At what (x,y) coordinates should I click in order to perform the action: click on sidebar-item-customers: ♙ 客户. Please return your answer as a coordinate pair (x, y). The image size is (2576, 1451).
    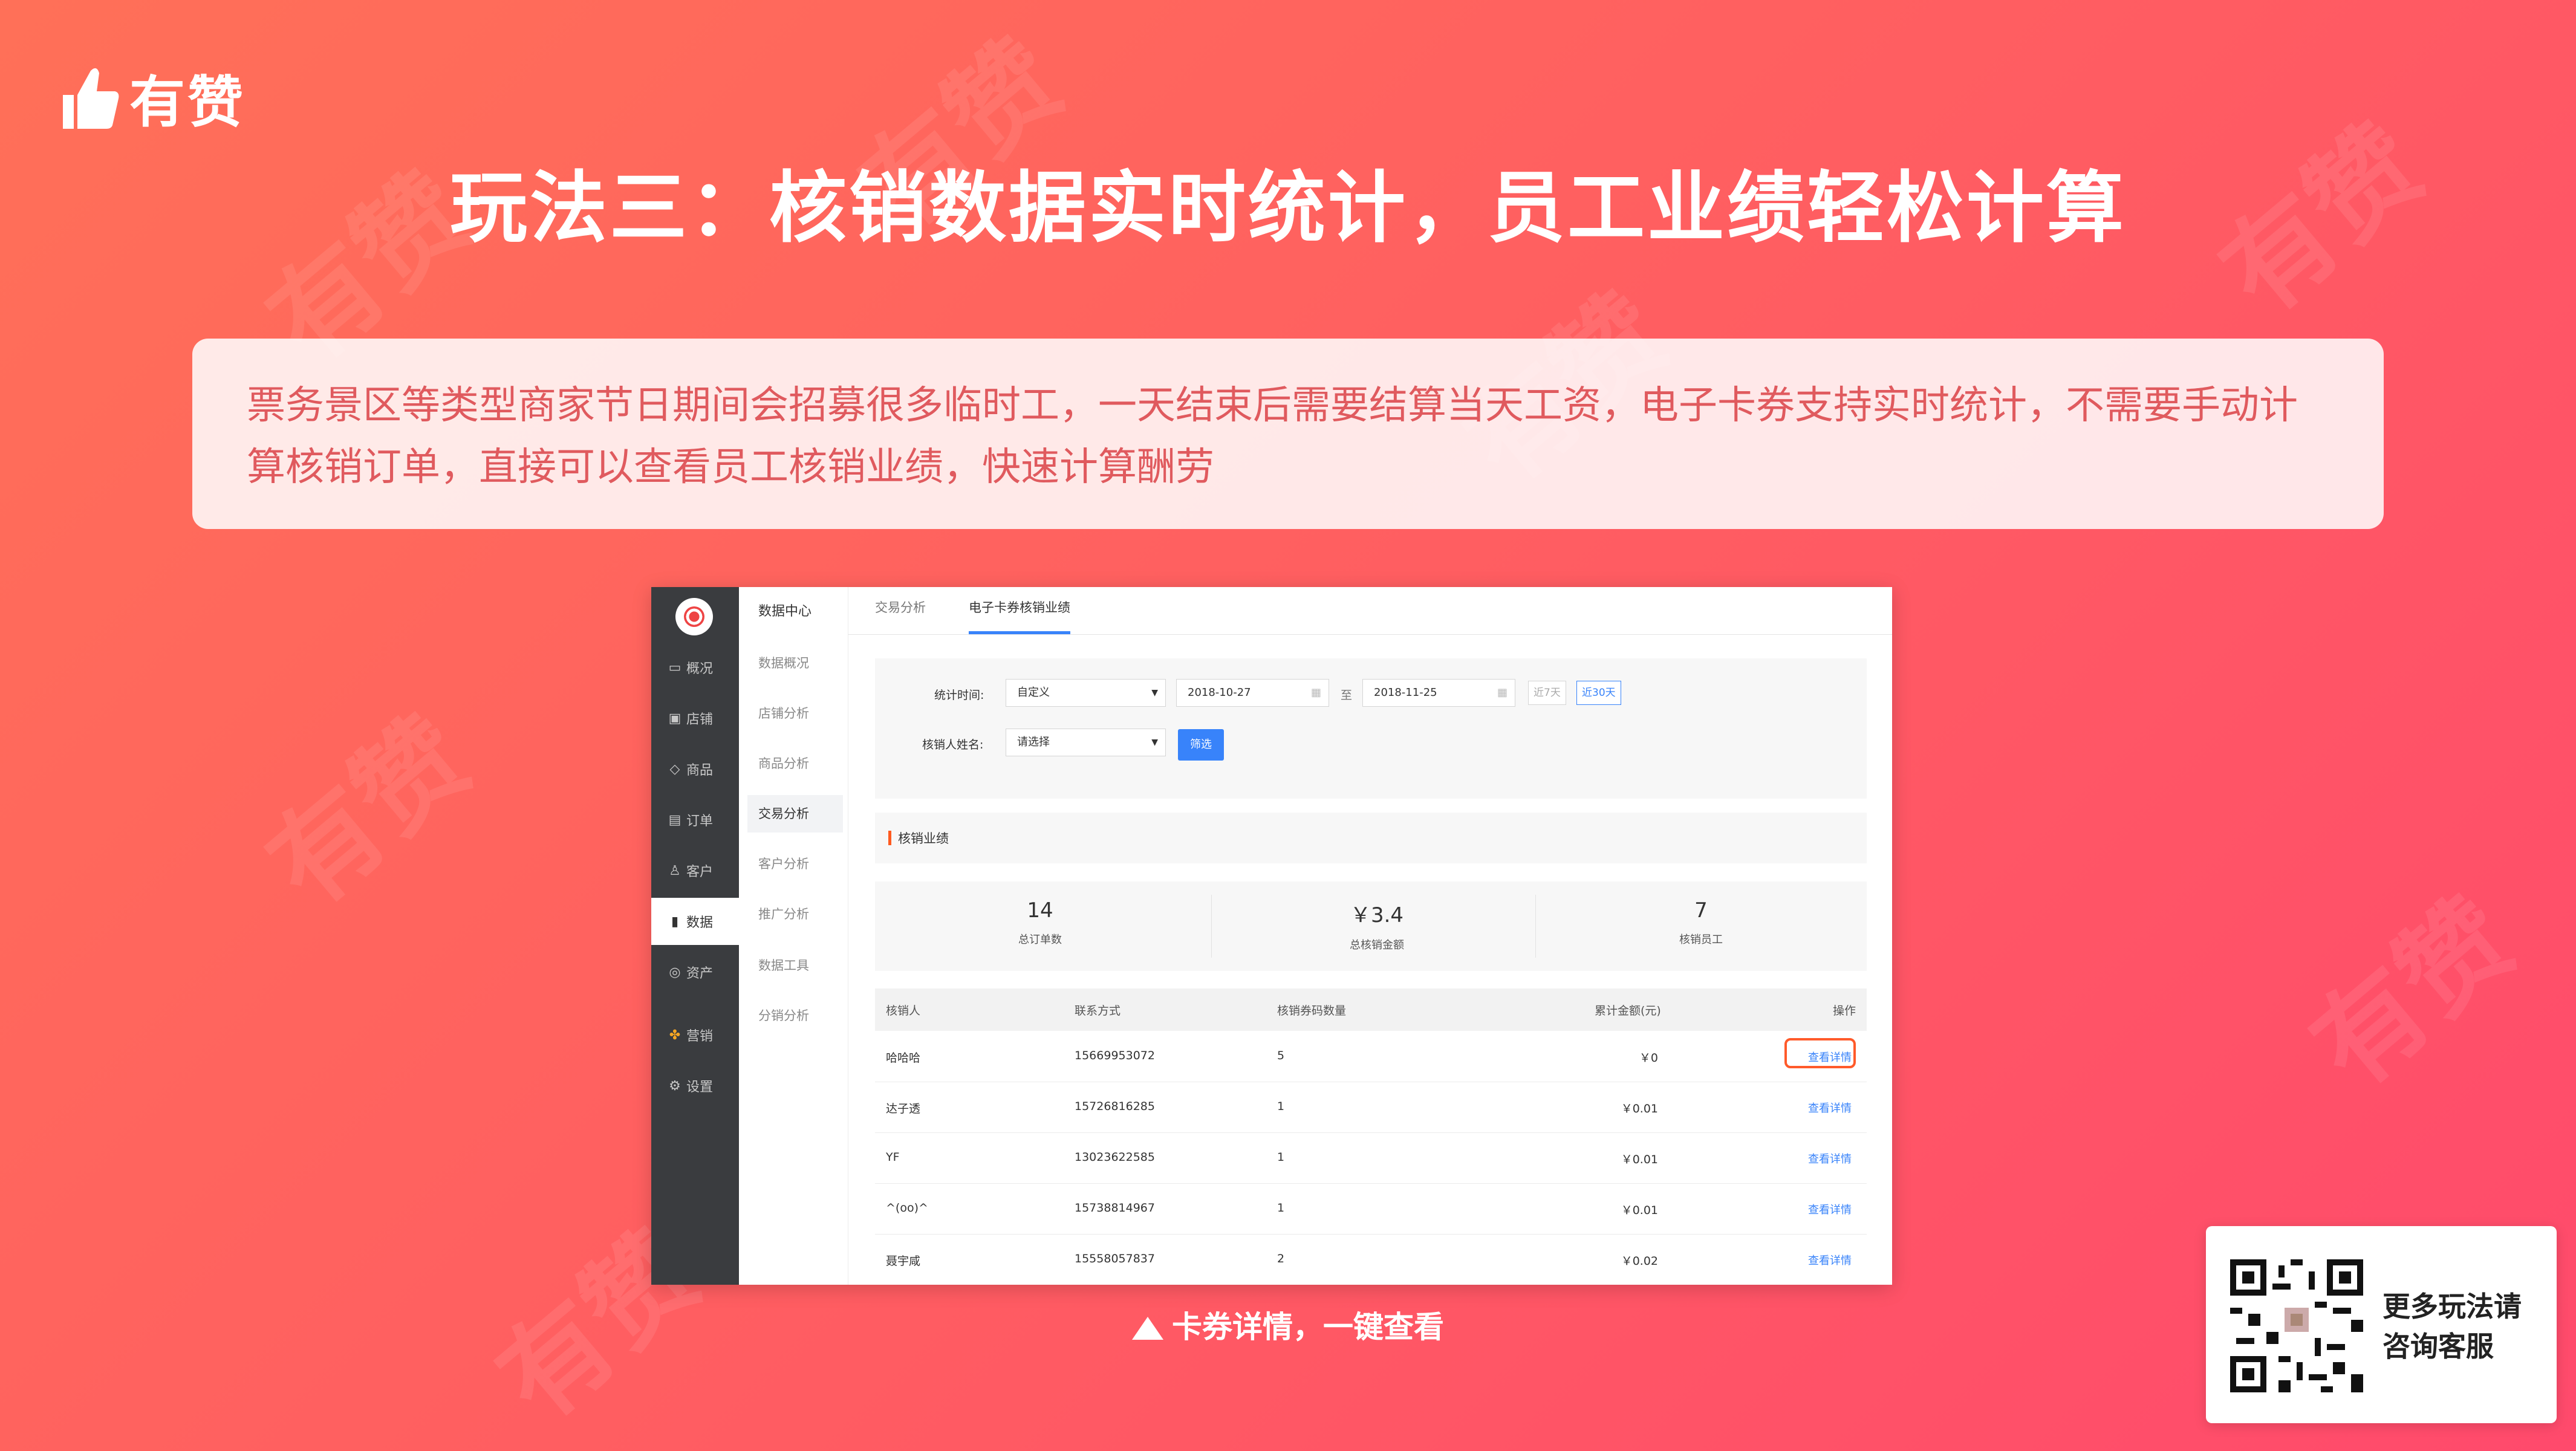
    Looking at the image, I should click on (695, 871).